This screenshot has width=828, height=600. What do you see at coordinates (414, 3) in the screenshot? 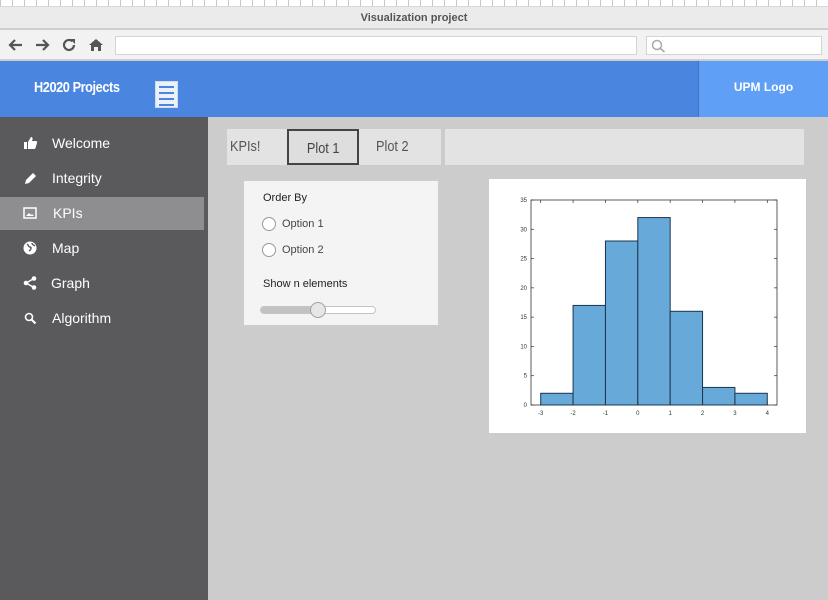
I see `top-ruler` at bounding box center [414, 3].